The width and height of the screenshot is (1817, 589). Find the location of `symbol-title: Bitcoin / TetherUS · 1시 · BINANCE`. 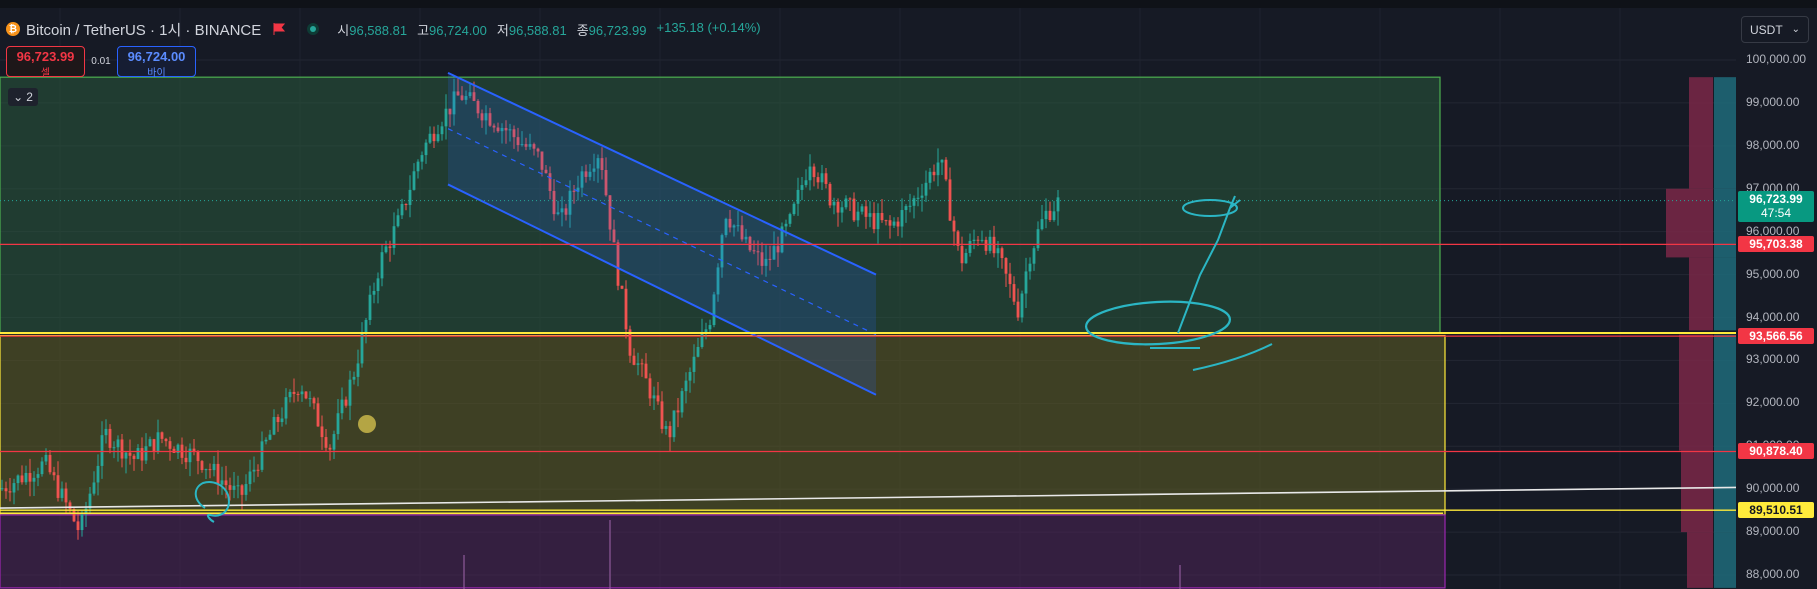

symbol-title: Bitcoin / TetherUS · 1시 · BINANCE is located at coordinates (143, 29).